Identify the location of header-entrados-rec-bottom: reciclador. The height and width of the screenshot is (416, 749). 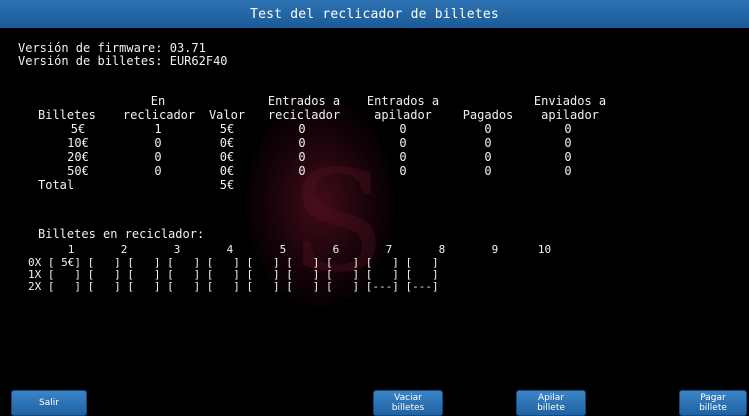
(304, 115).